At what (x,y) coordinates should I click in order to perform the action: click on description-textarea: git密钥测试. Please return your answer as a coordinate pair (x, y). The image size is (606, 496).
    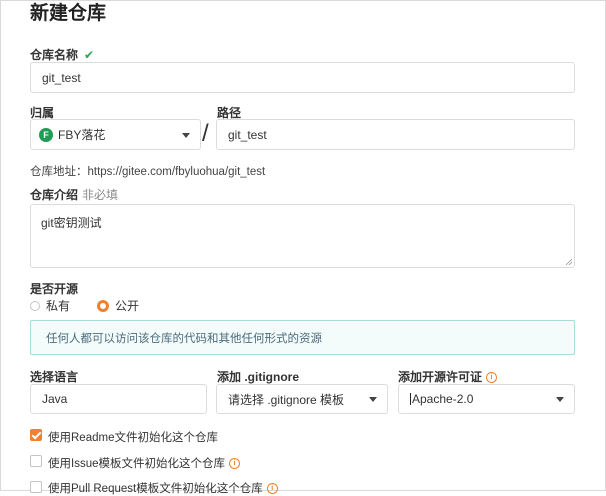
    Looking at the image, I should click on (302, 236).